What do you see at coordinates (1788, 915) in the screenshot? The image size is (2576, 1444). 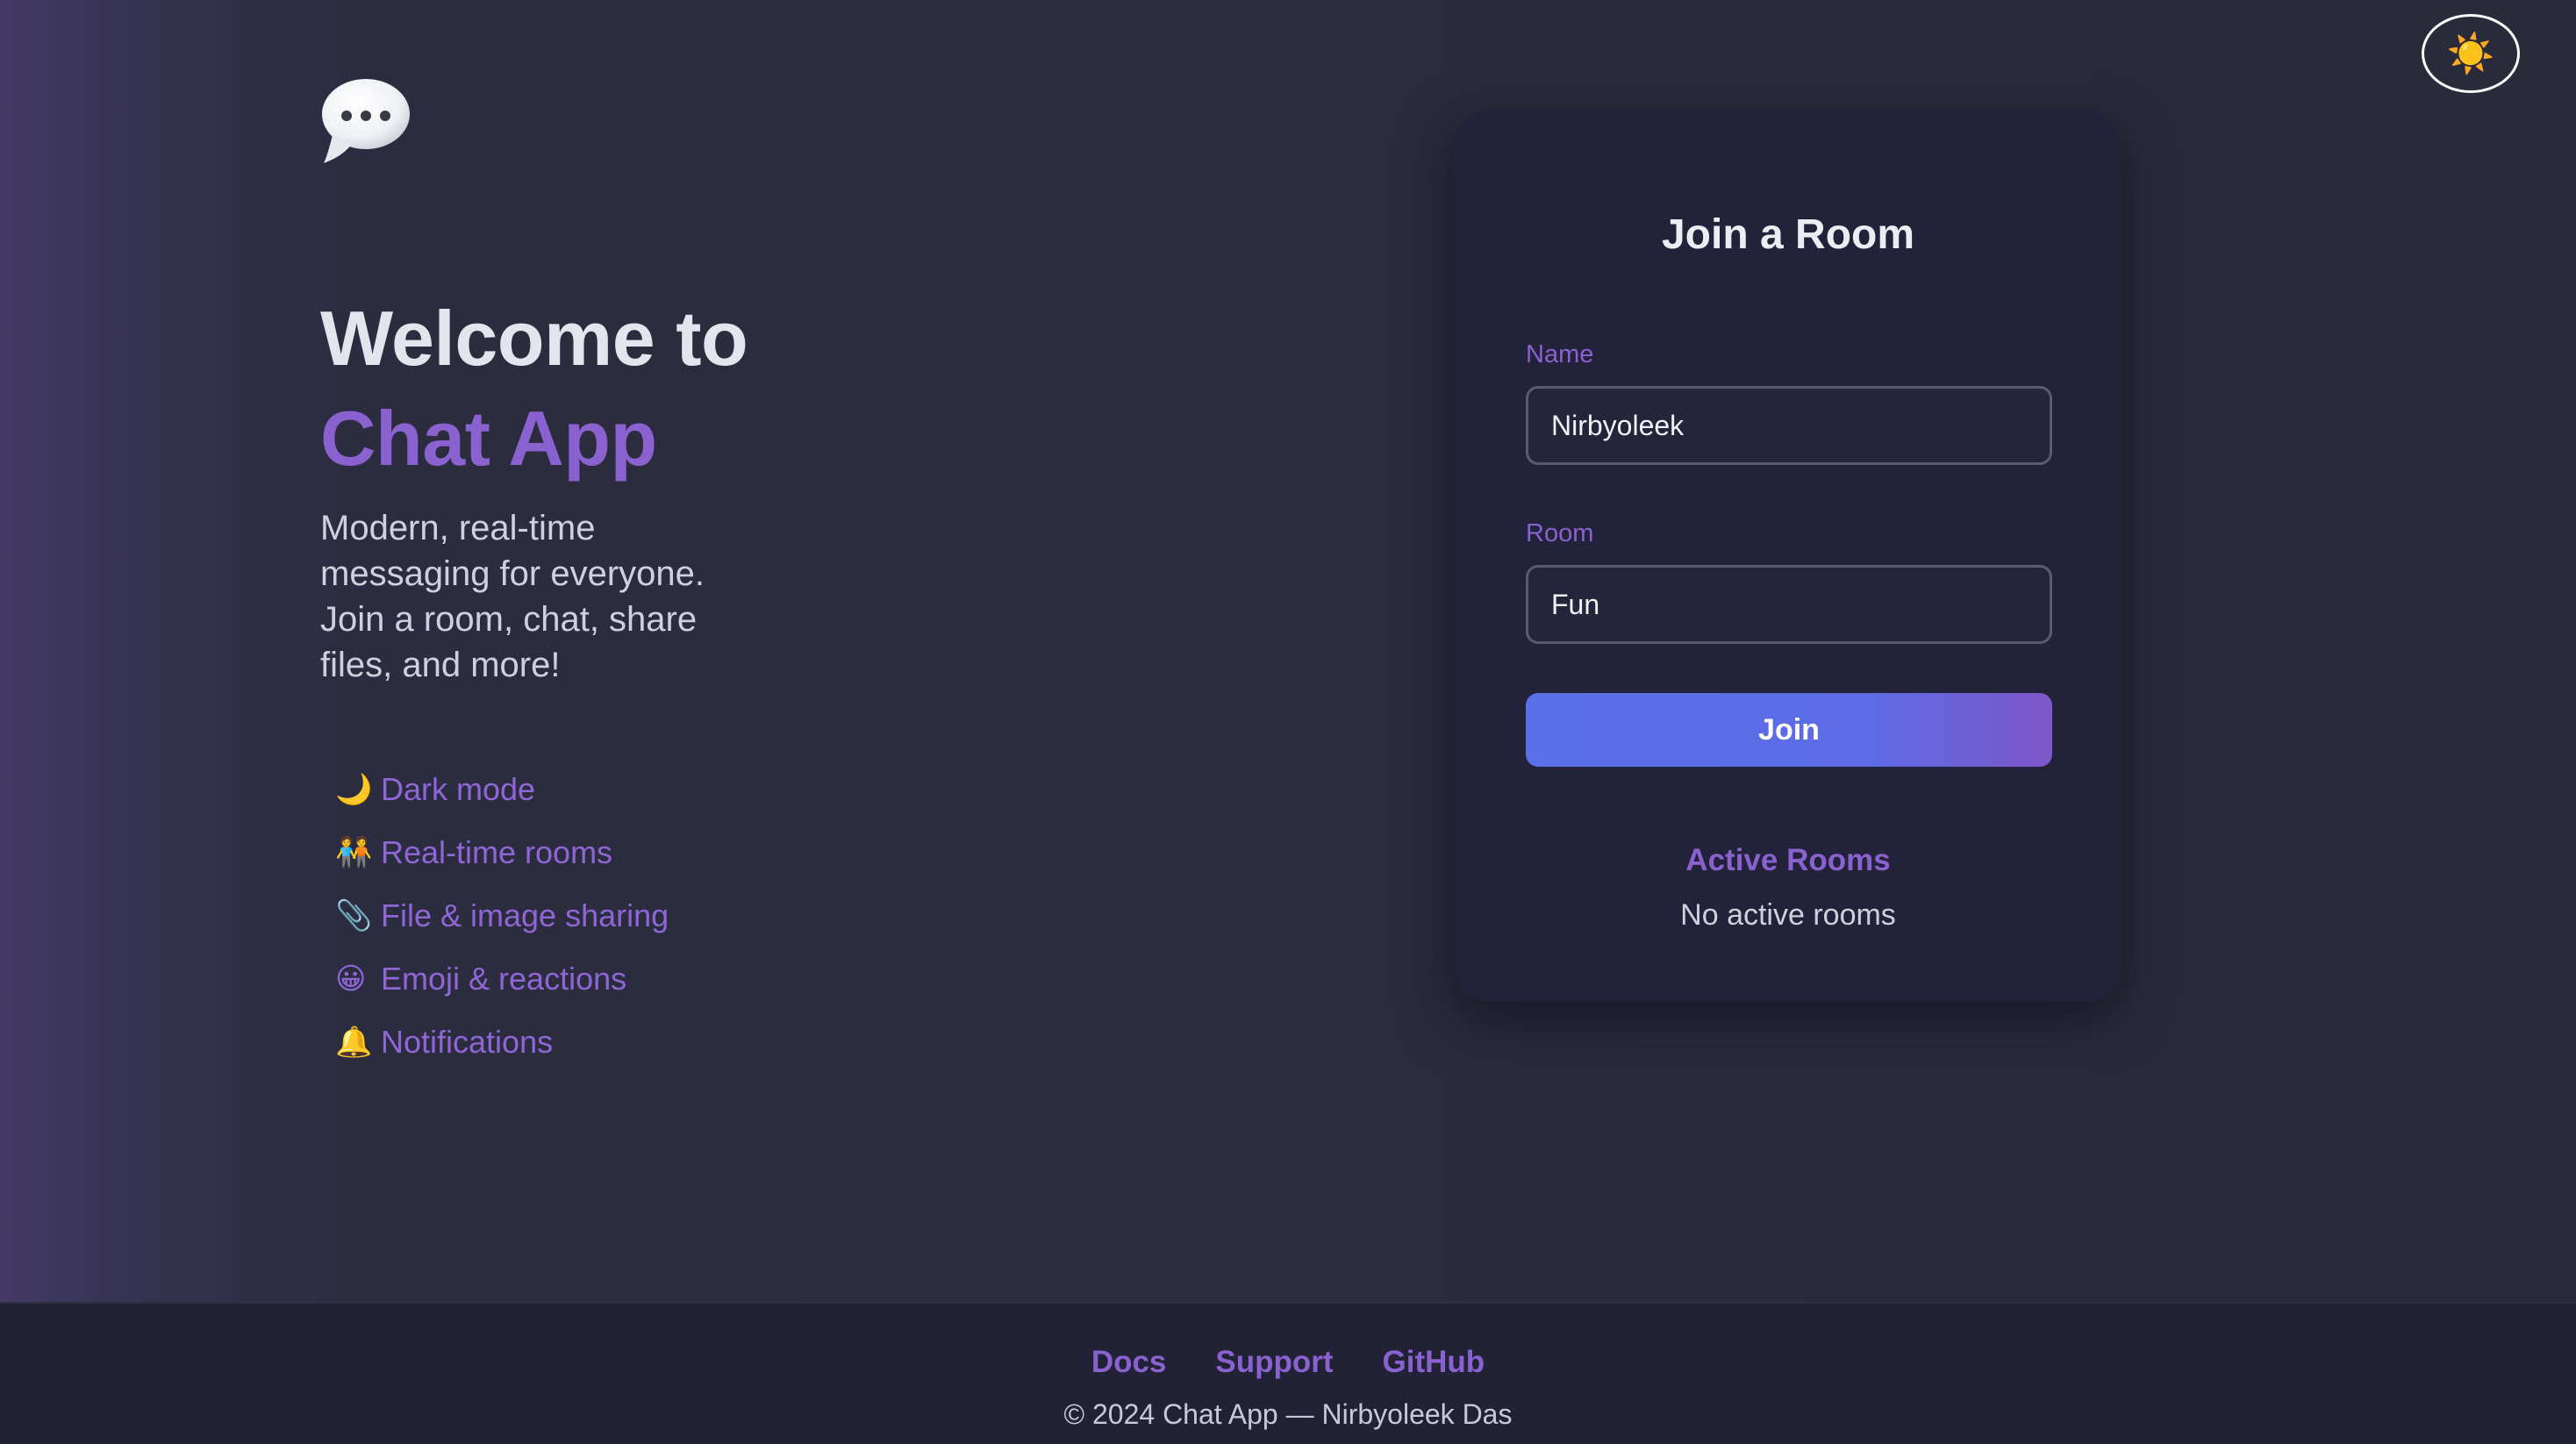 I see `active-rooms-empty: No active rooms` at bounding box center [1788, 915].